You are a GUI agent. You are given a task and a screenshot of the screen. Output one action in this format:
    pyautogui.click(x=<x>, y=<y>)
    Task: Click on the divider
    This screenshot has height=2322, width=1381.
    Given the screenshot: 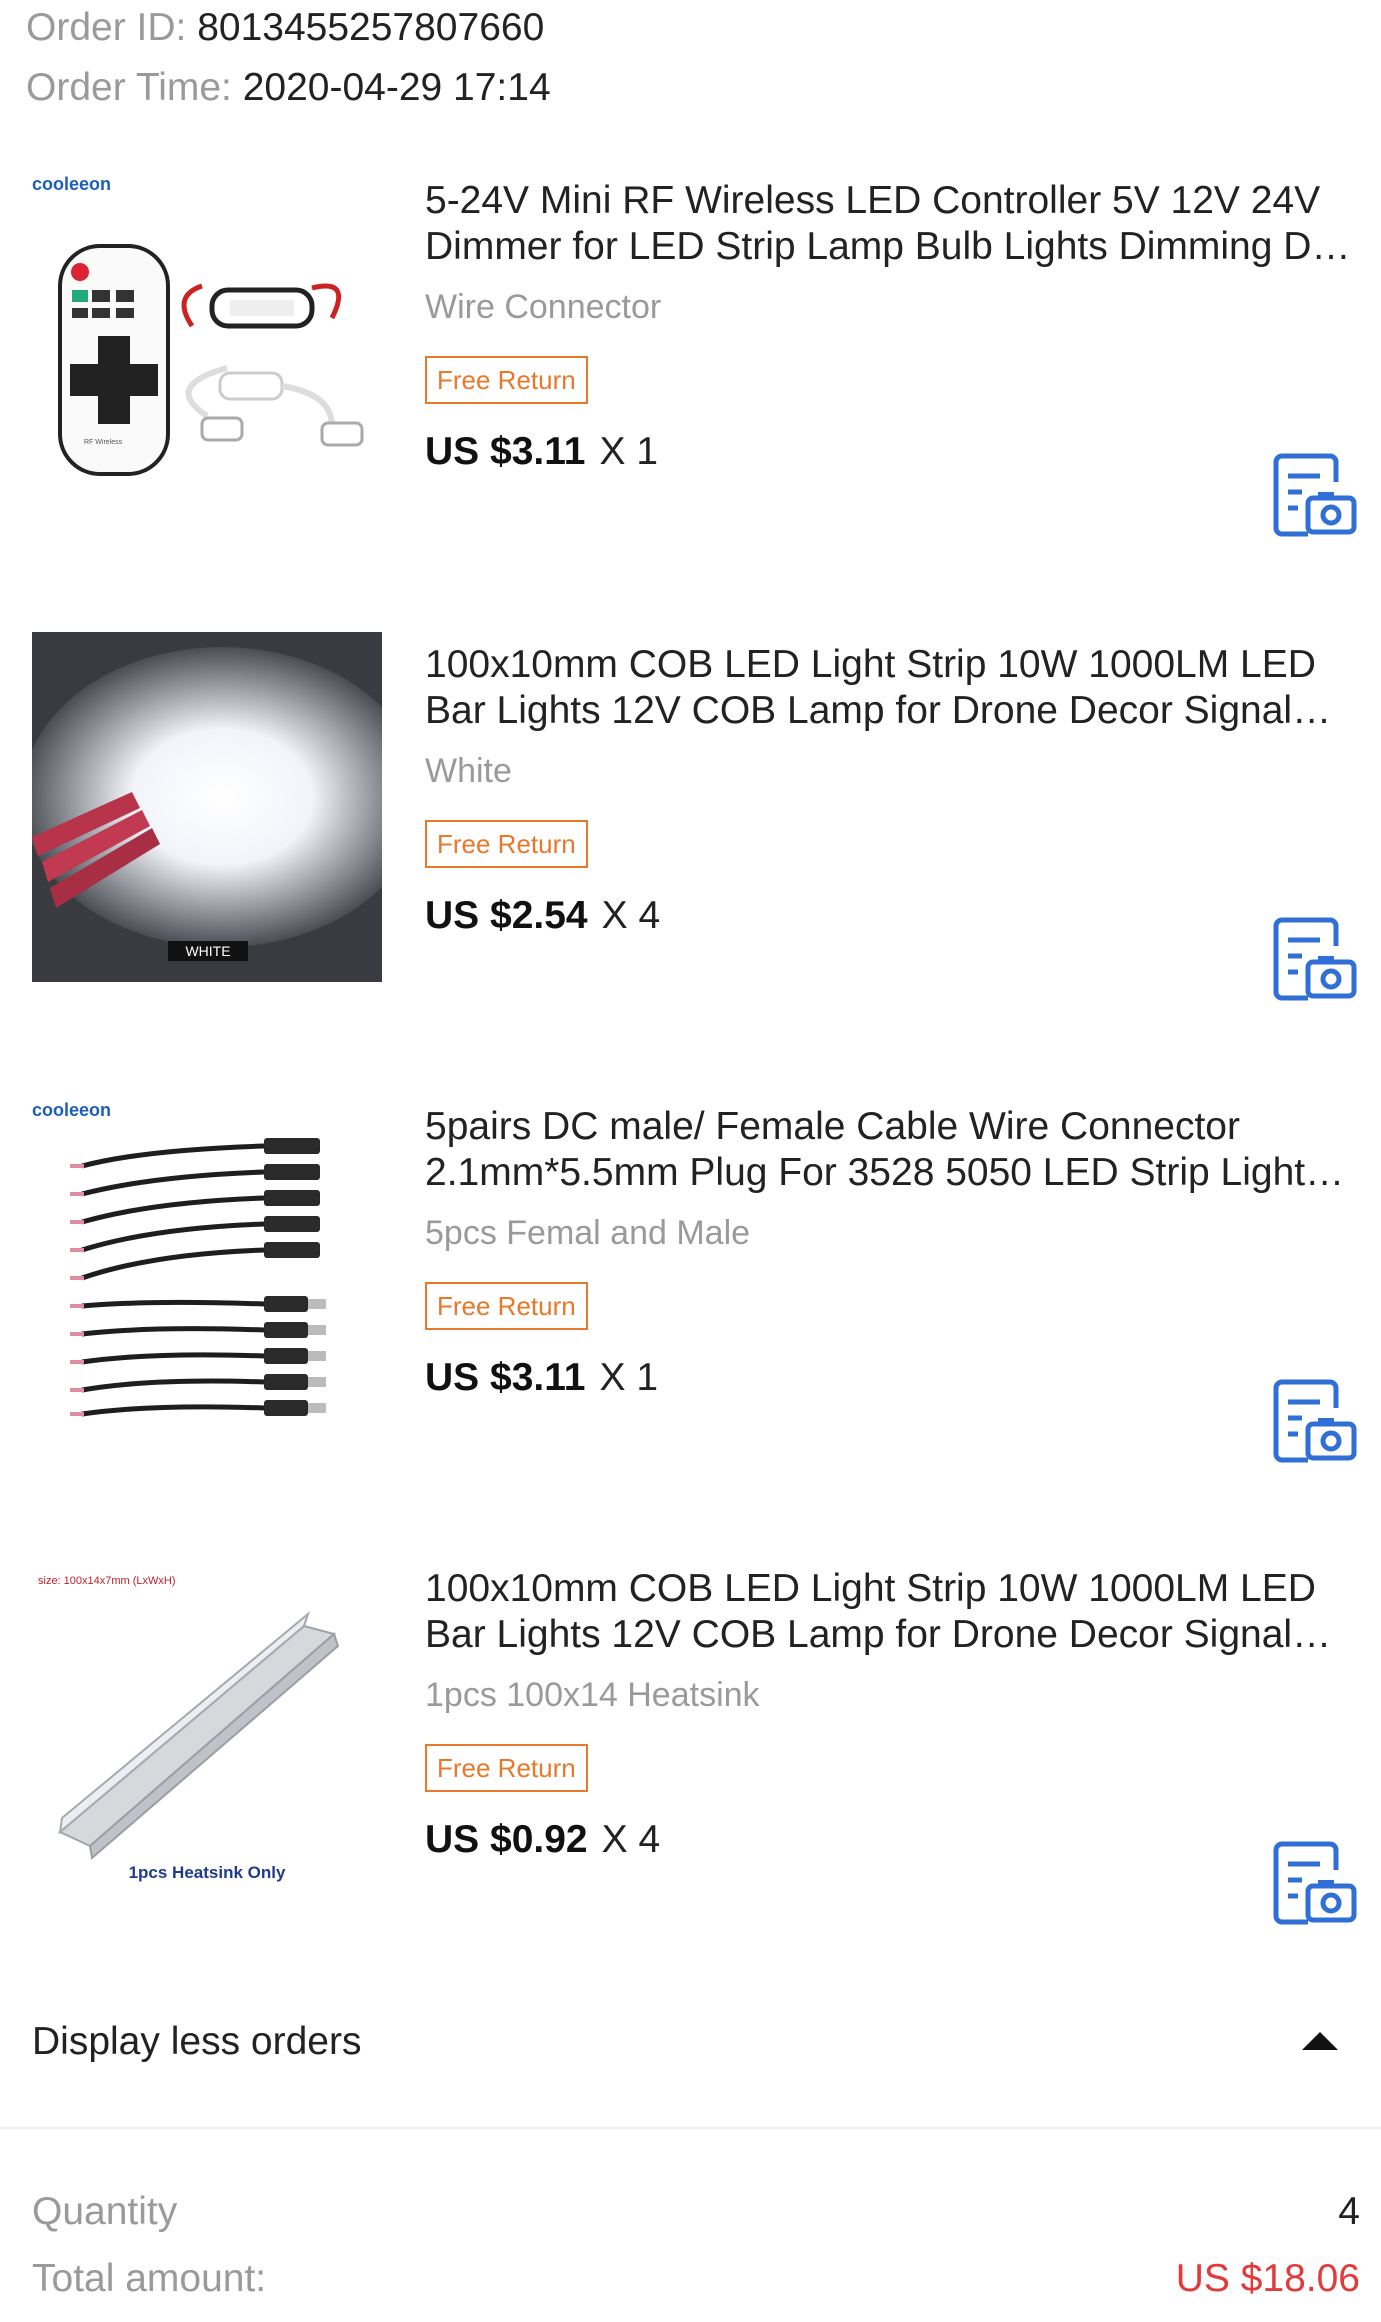 What is the action you would take?
    pyautogui.click(x=690, y=2128)
    